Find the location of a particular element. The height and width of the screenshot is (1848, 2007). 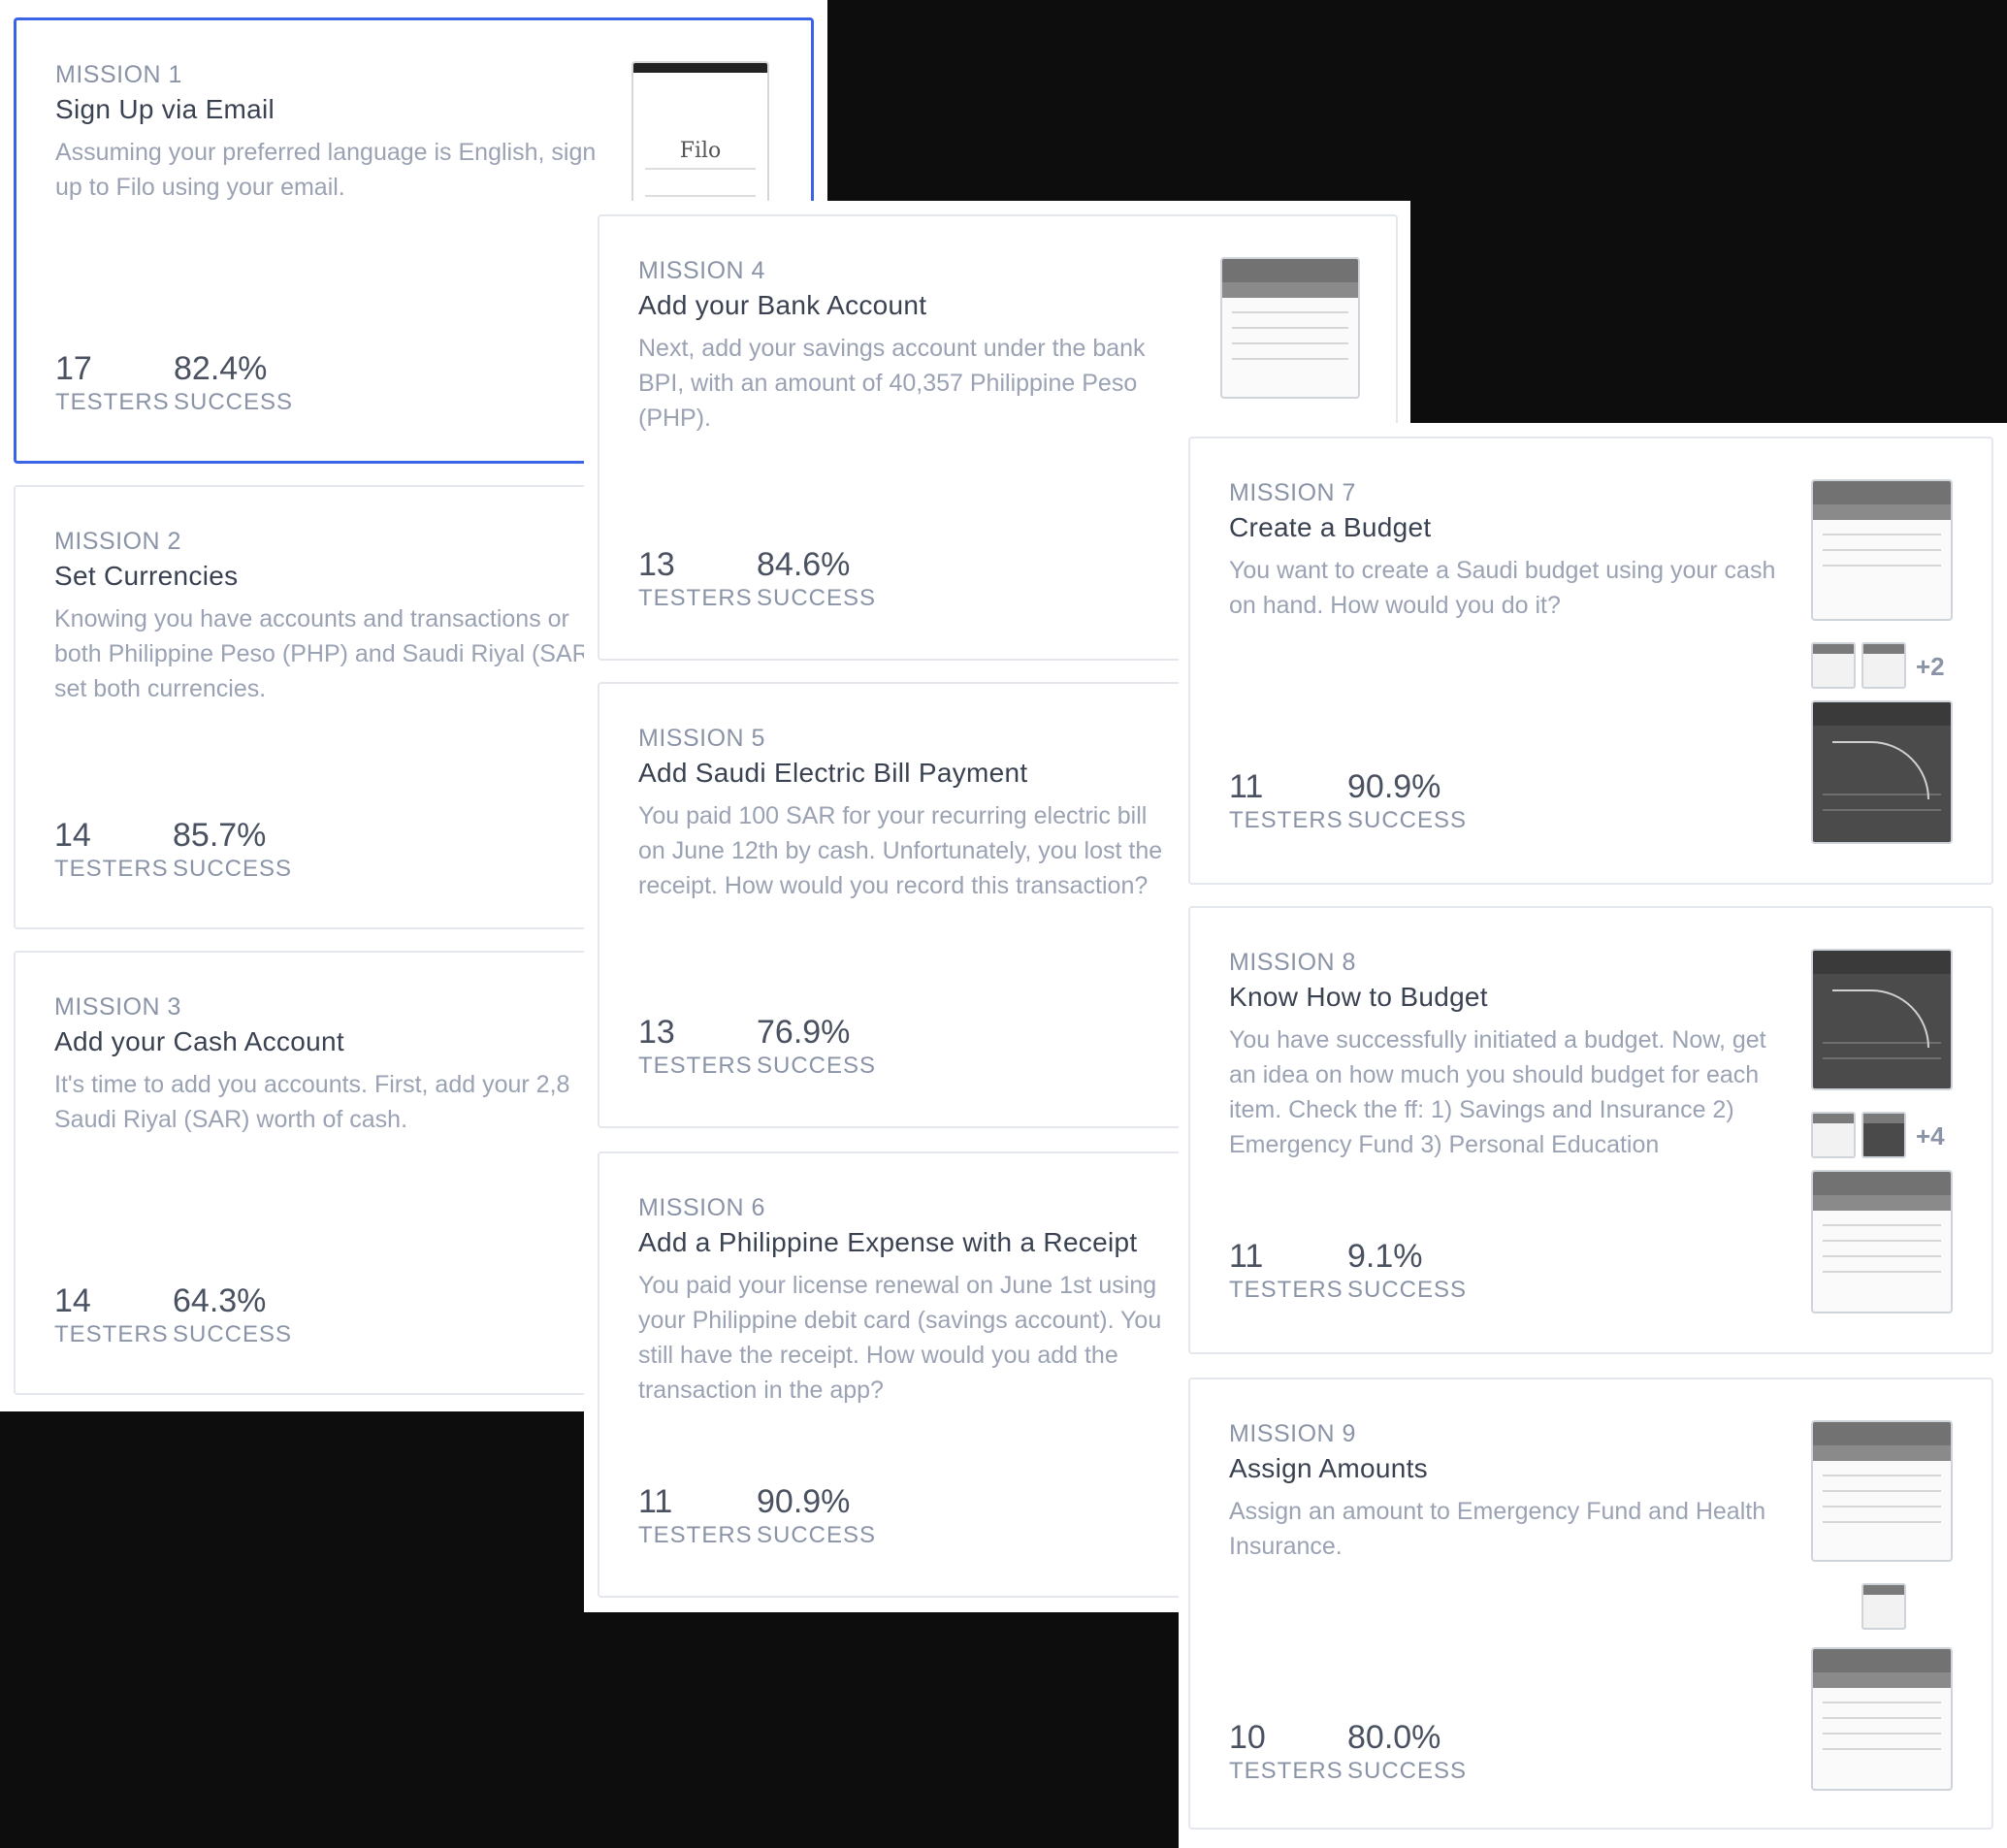

mission-label: MISSION 8 is located at coordinates (1293, 962).